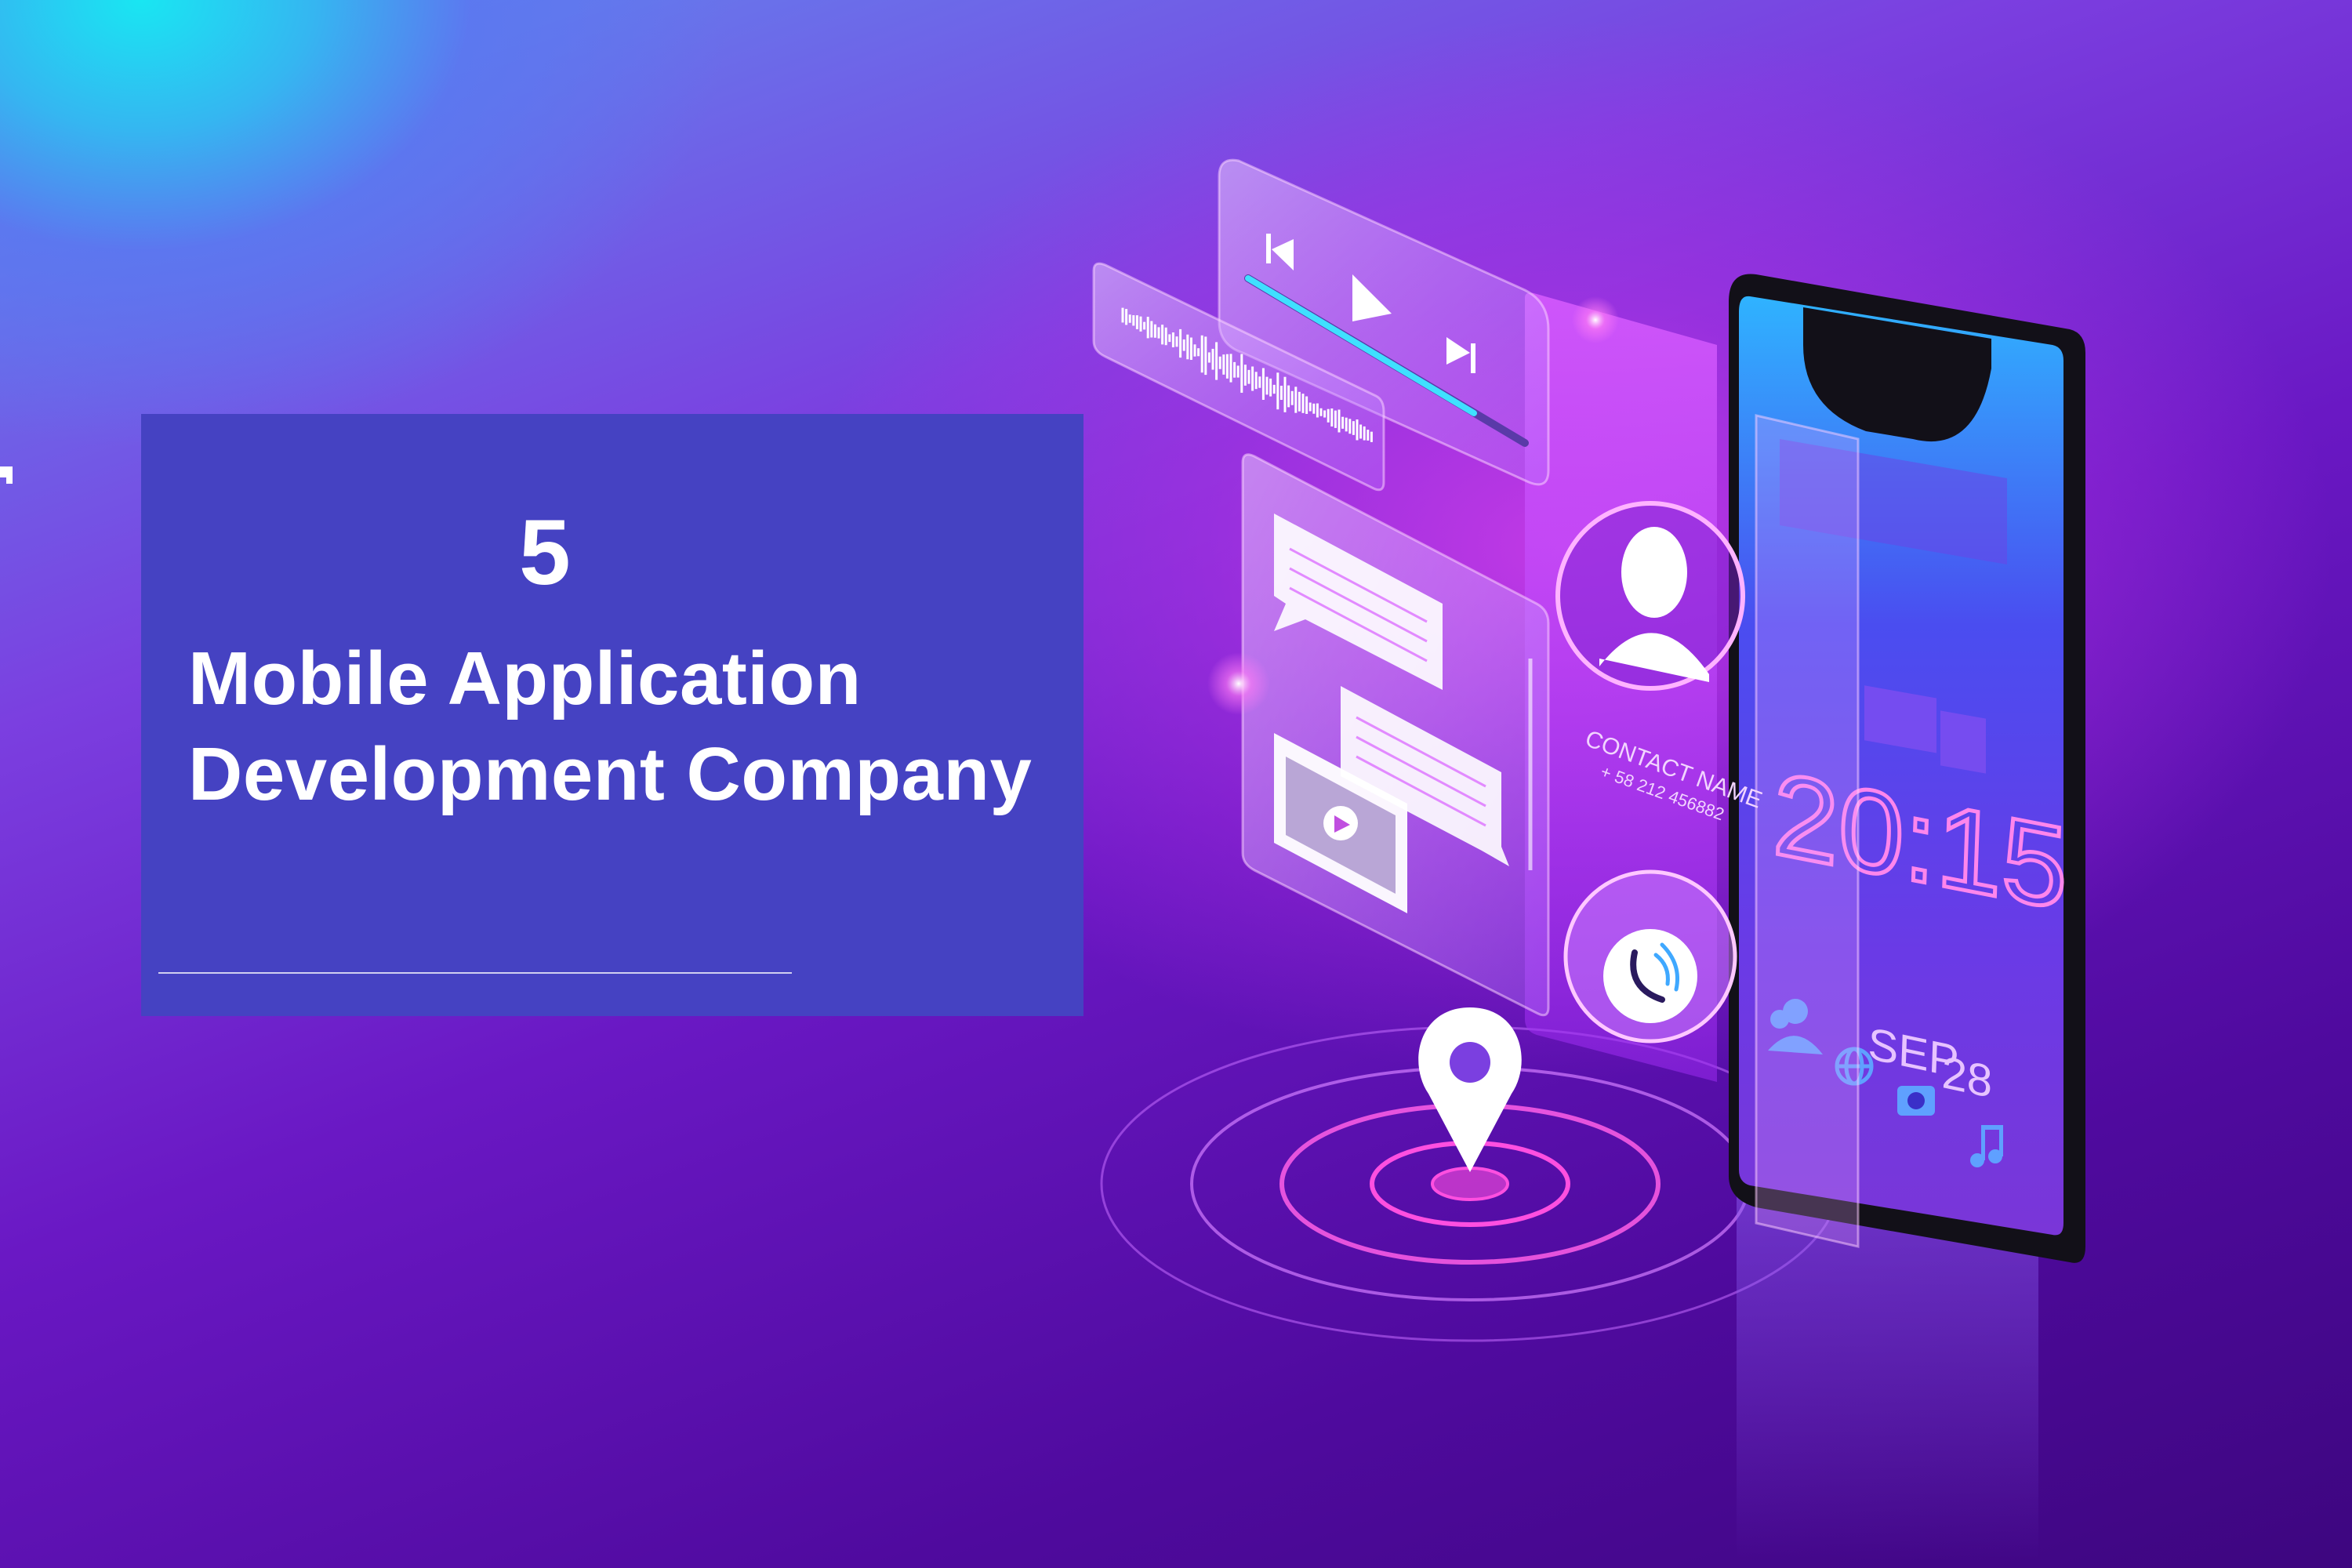 The width and height of the screenshot is (2352, 1568). Describe the element at coordinates (545, 552) in the screenshot. I see `title-number: 5` at that location.